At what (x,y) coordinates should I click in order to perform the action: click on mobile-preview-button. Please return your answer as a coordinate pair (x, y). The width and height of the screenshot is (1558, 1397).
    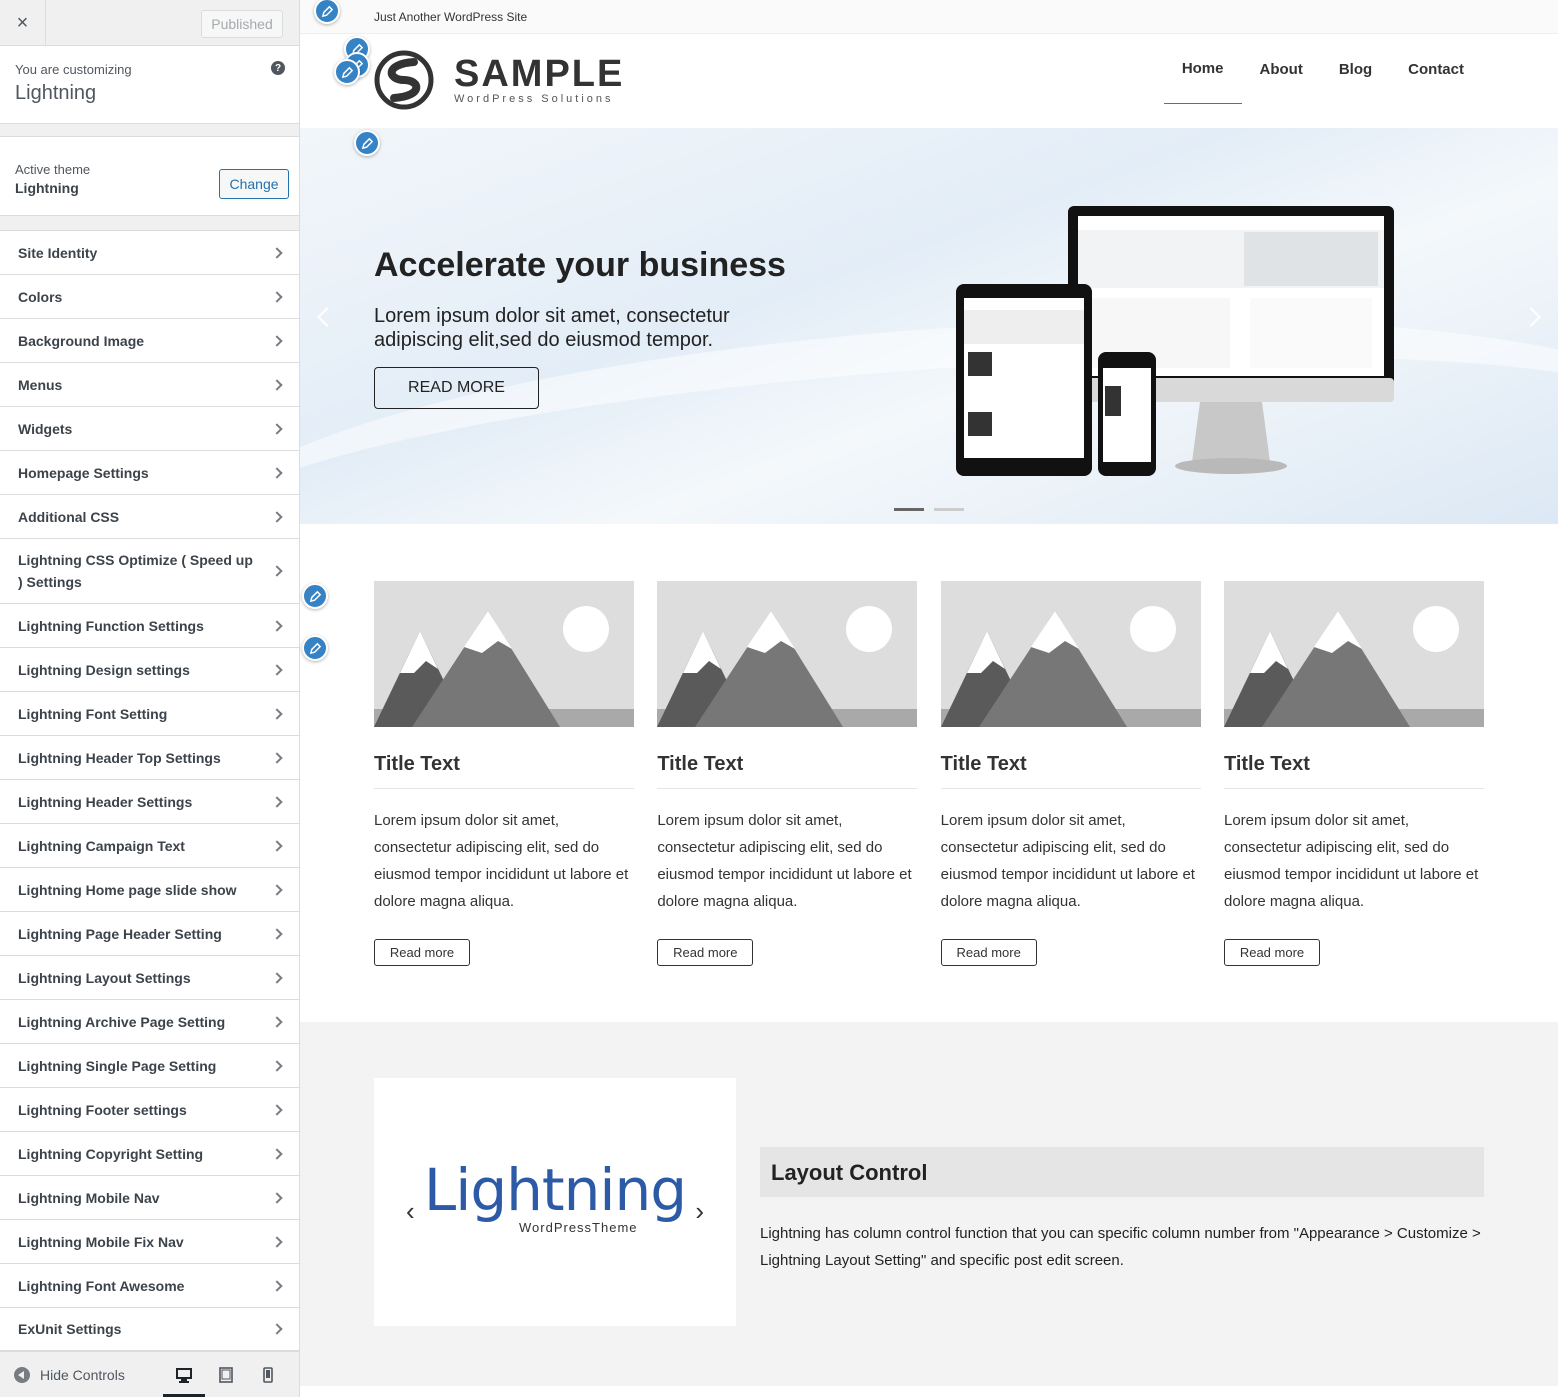
    Looking at the image, I should click on (268, 1374).